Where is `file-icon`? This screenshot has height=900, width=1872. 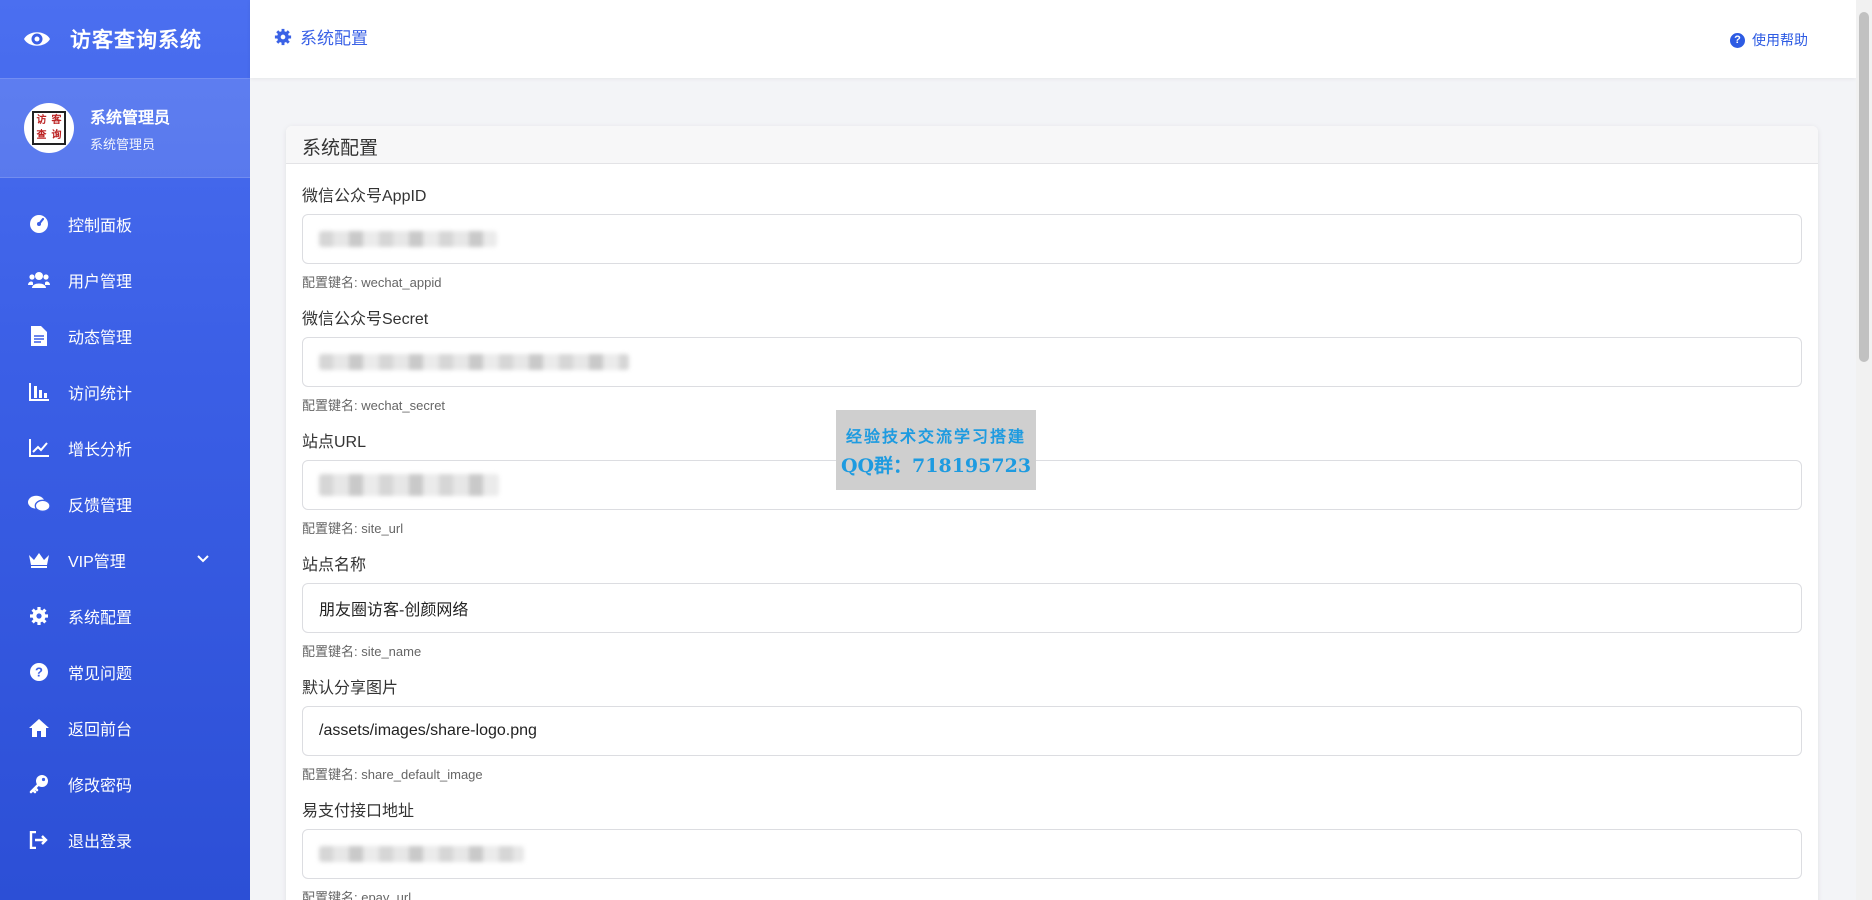
file-icon is located at coordinates (39, 336).